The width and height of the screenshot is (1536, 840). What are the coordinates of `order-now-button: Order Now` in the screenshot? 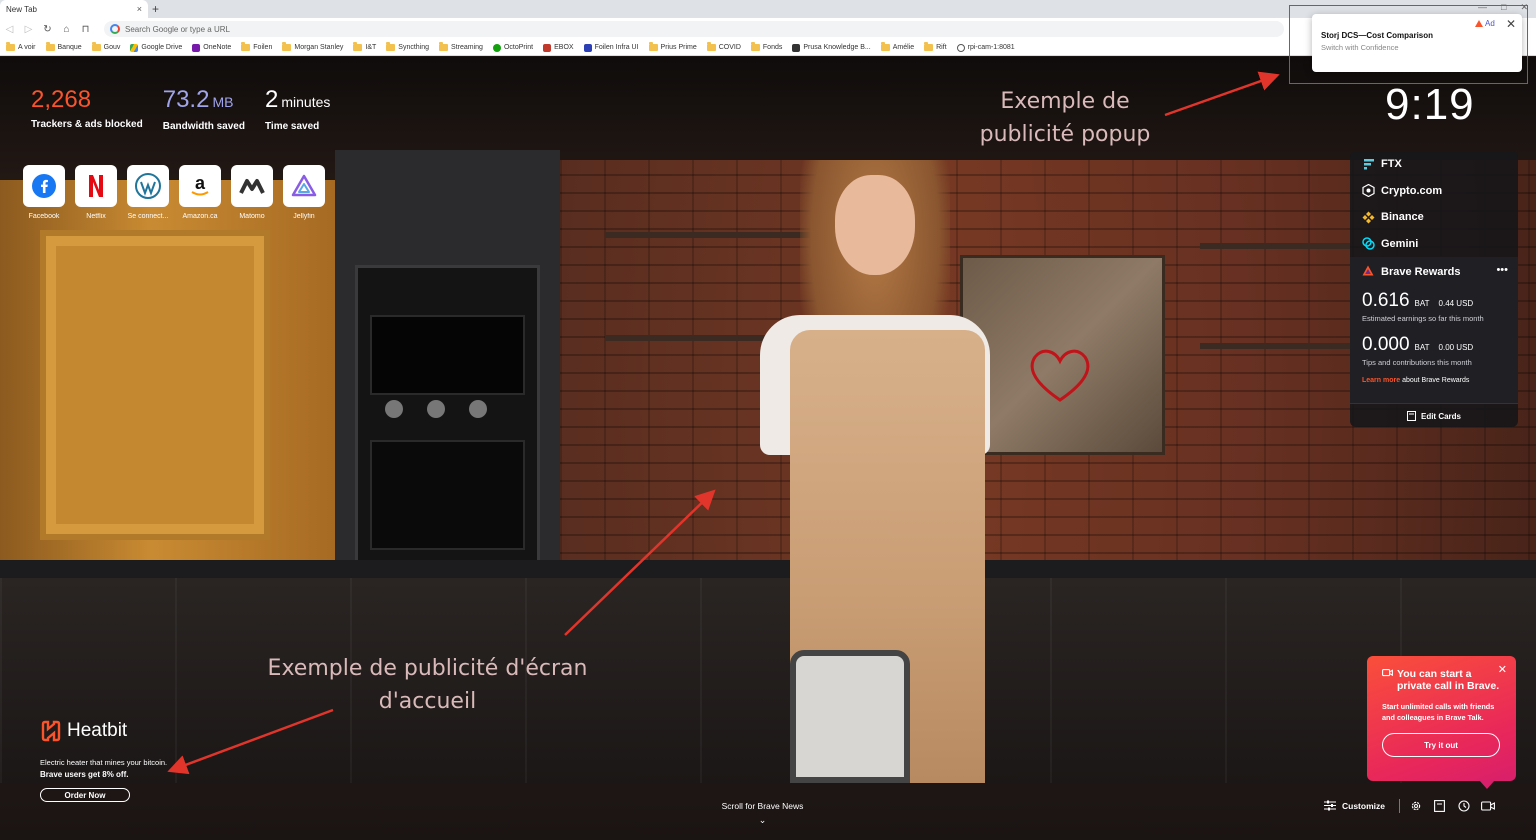 It's located at (85, 795).